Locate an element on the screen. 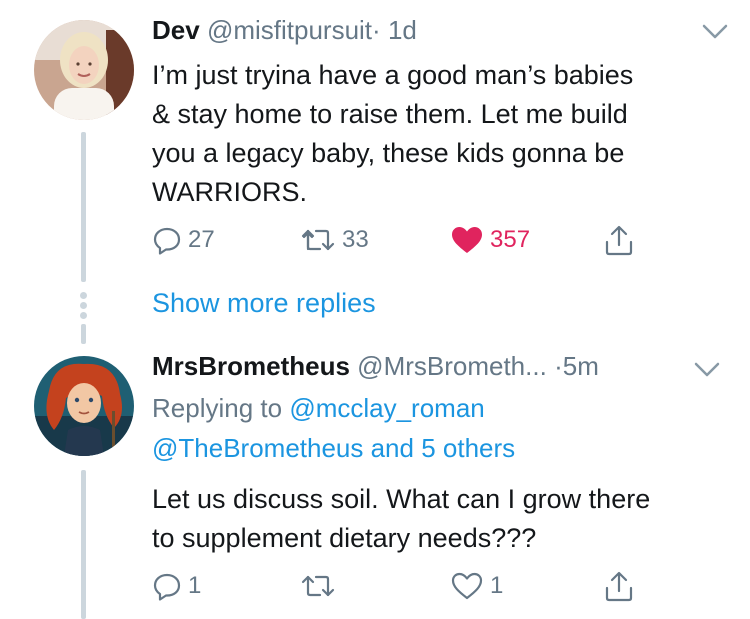 This screenshot has width=750, height=619. avatar-blonde-woman-icon is located at coordinates (84, 70).